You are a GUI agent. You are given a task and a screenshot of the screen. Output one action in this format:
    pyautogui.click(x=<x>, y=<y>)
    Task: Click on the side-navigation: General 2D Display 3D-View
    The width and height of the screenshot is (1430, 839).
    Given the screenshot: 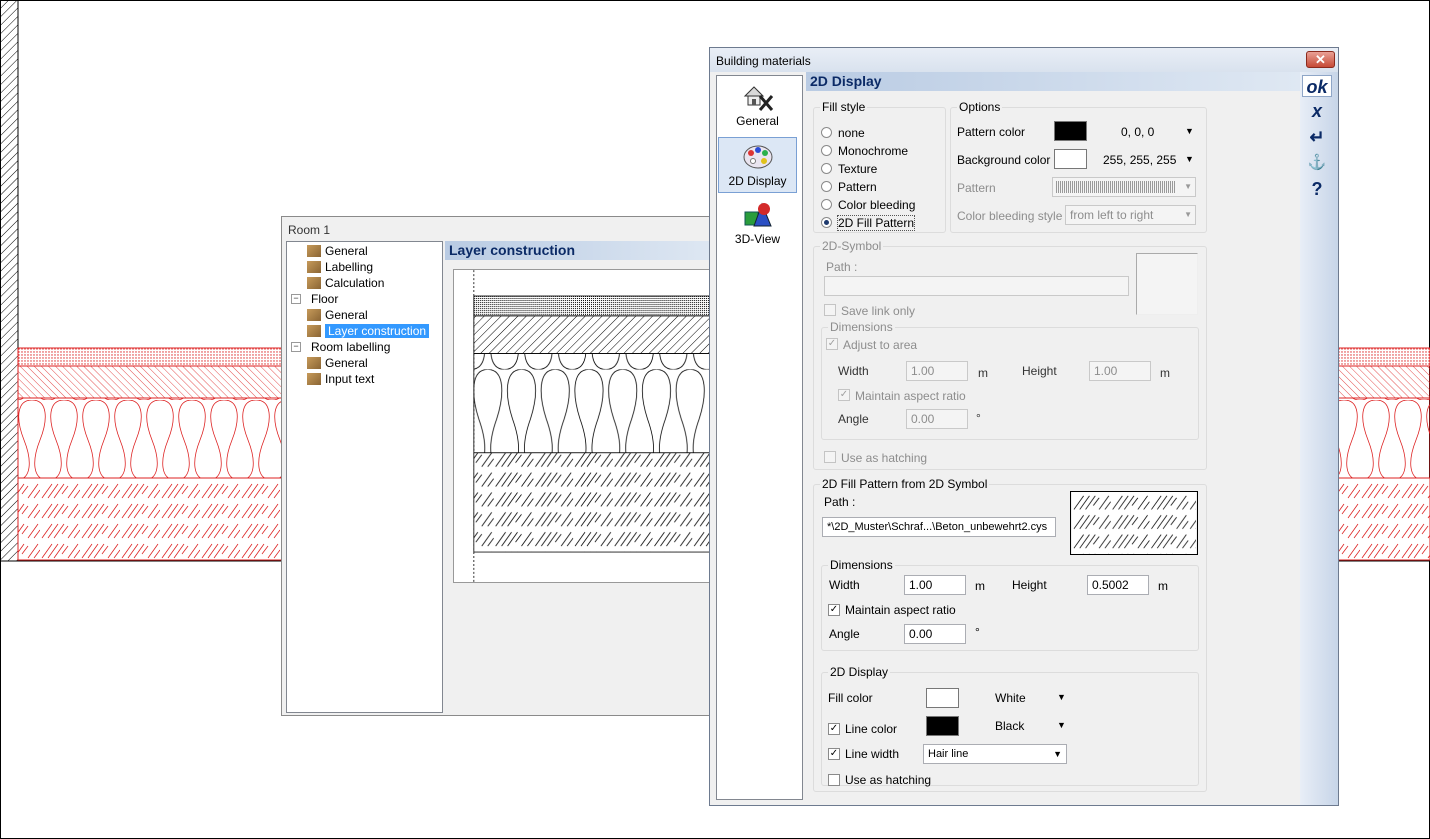 What is the action you would take?
    pyautogui.click(x=759, y=437)
    